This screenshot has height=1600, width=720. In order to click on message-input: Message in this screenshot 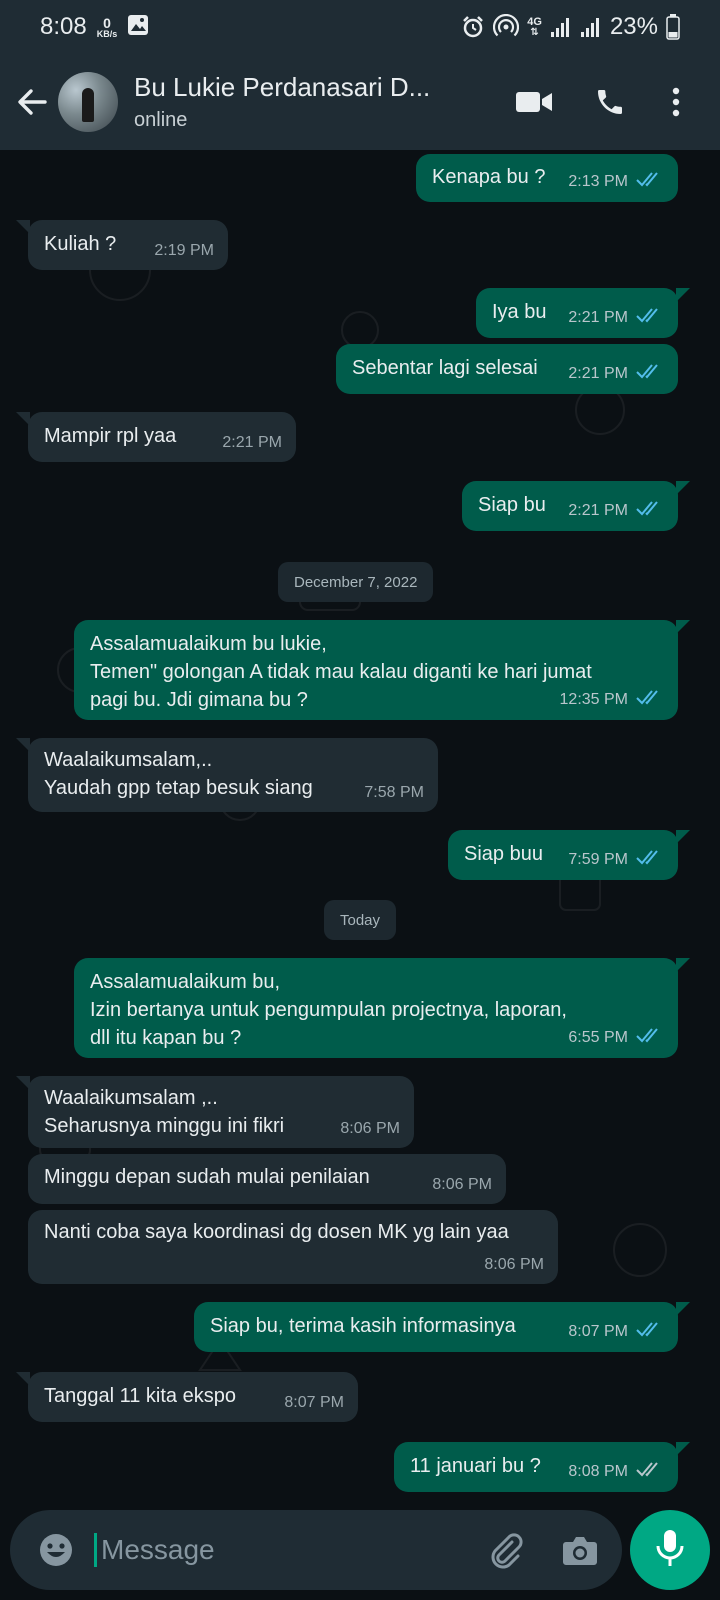, I will do `click(158, 1550)`.